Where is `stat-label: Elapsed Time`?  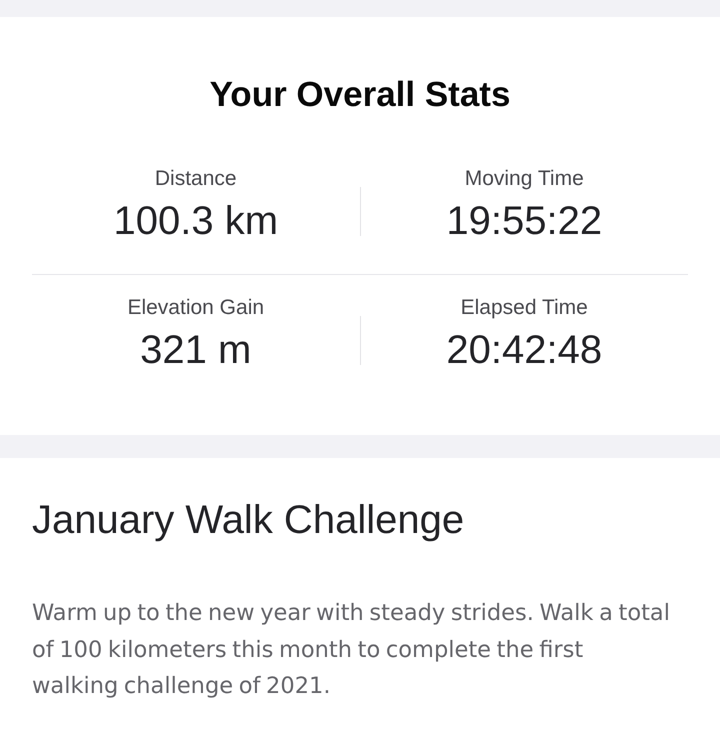 stat-label: Elapsed Time is located at coordinates (524, 308).